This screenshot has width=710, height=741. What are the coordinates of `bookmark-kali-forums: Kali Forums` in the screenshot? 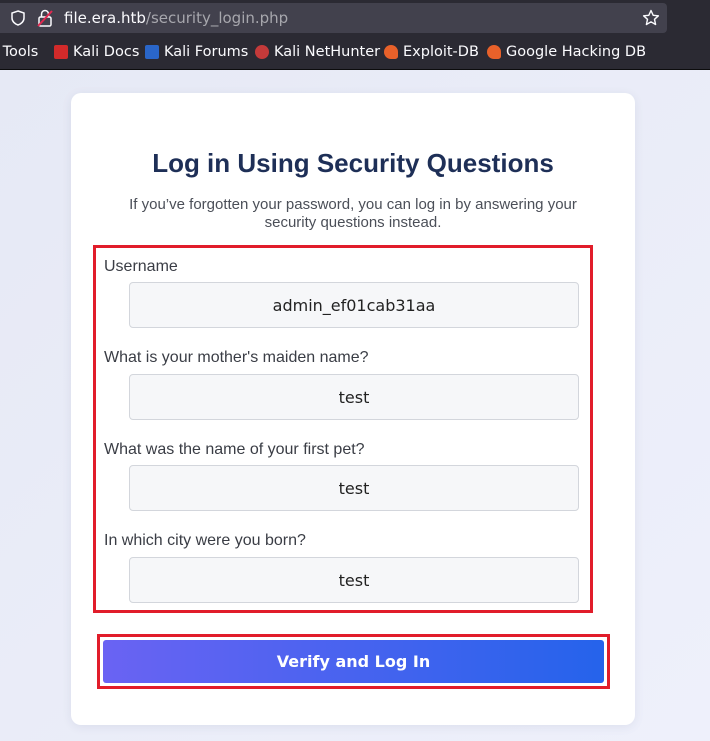 It's located at (196, 52).